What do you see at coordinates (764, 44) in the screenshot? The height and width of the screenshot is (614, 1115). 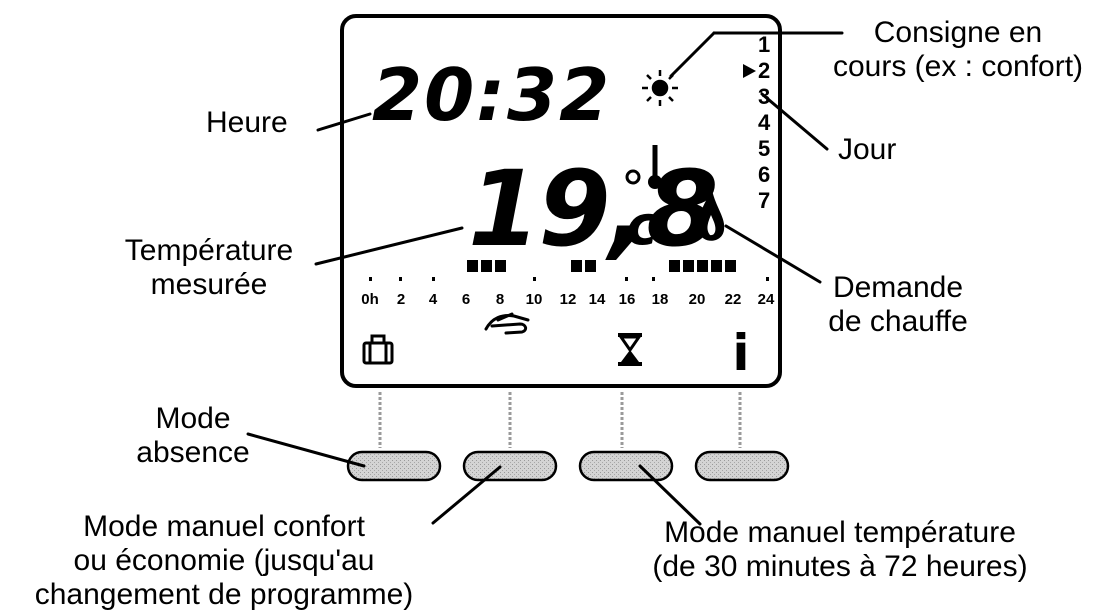 I see `day-number: 1` at bounding box center [764, 44].